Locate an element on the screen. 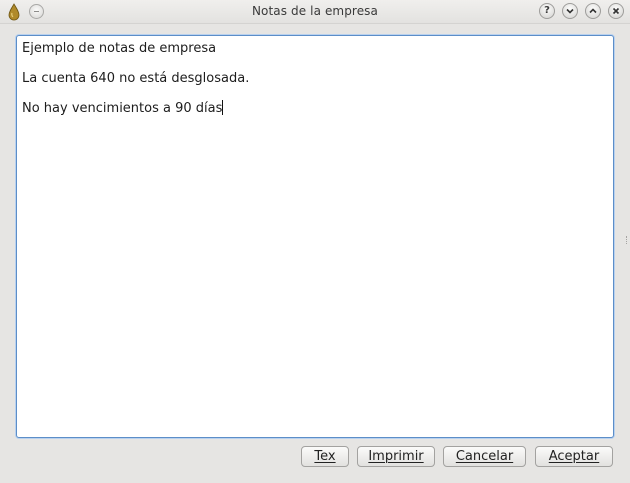  resize-grip is located at coordinates (627, 240).